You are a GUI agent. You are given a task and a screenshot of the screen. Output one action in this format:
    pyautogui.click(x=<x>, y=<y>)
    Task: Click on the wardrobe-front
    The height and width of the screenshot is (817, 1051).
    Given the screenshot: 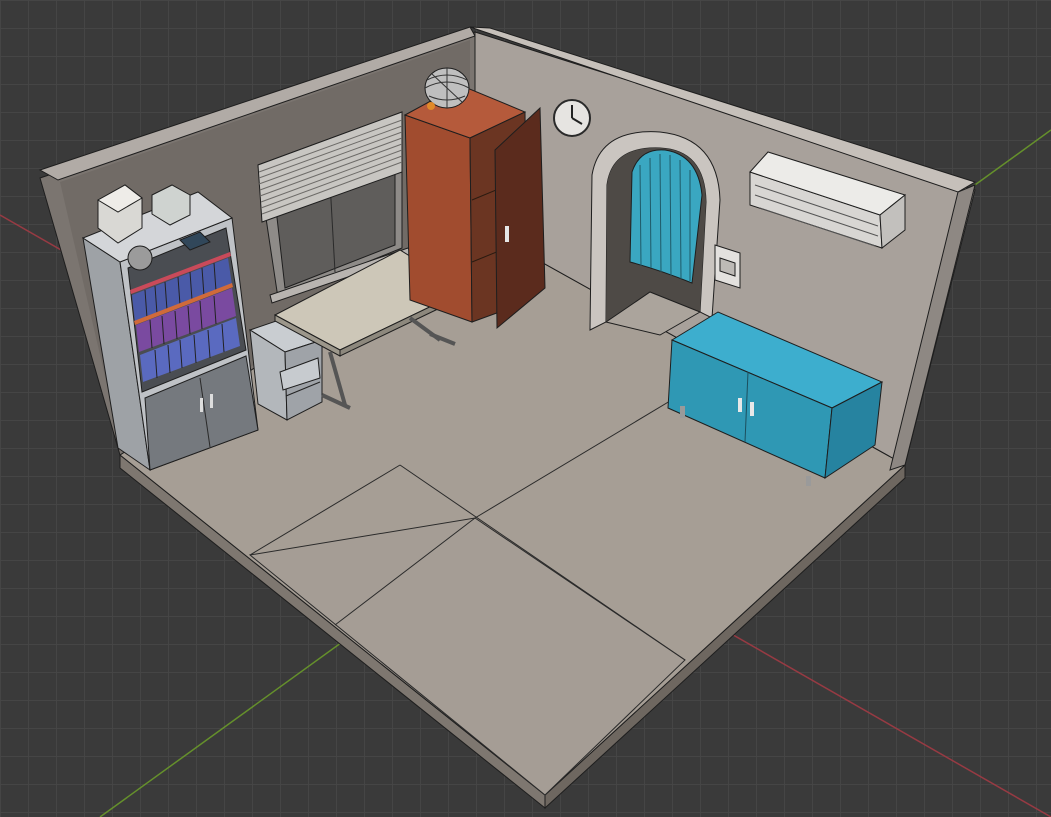 What is the action you would take?
    pyautogui.click(x=438, y=218)
    